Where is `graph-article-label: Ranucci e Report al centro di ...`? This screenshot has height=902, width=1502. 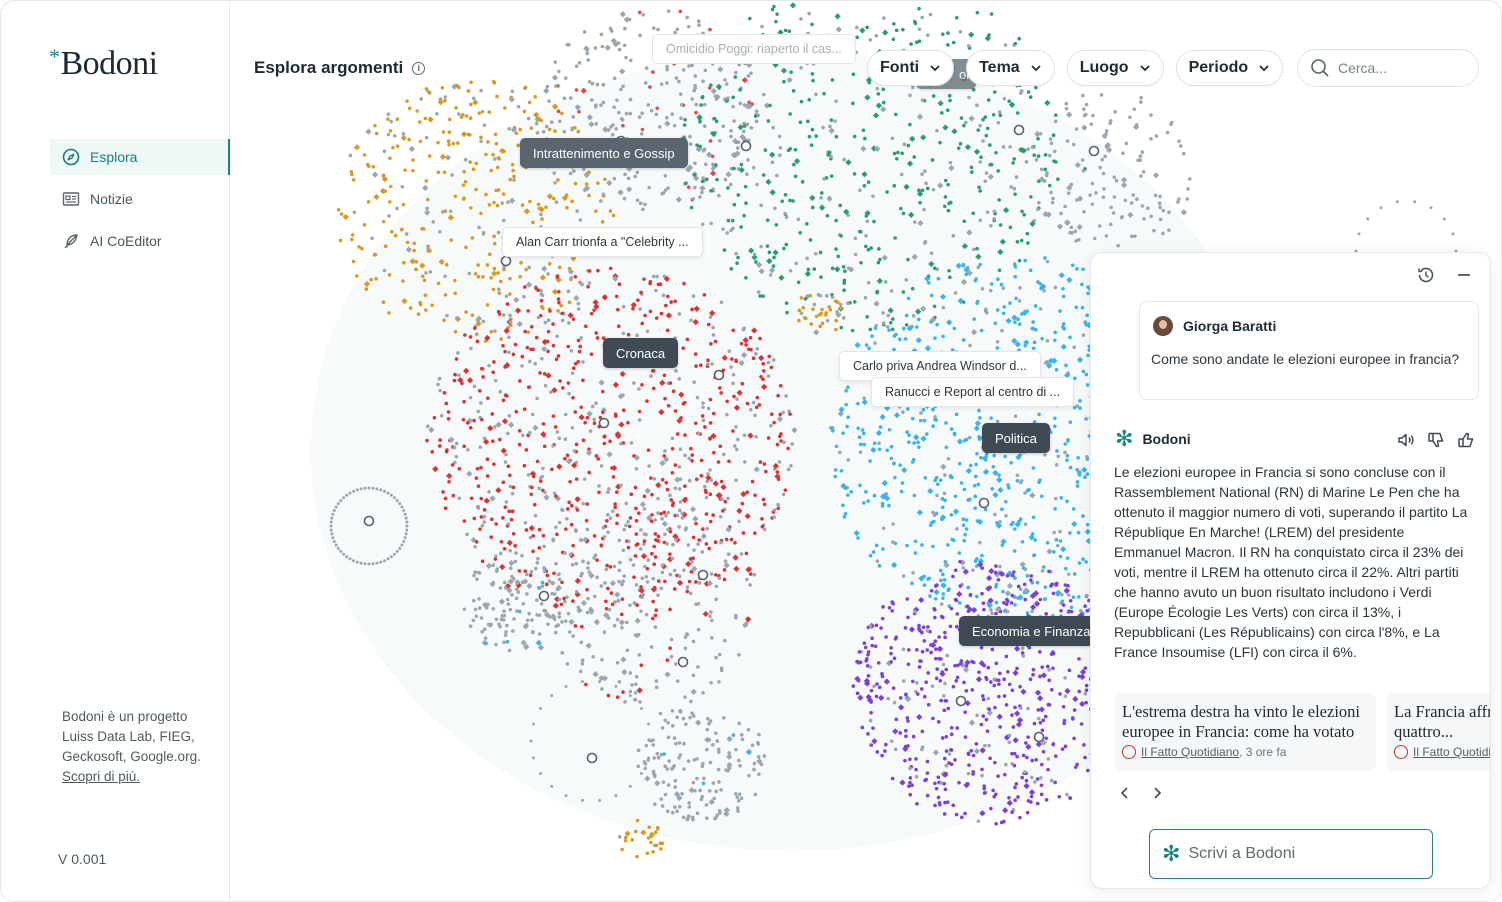
graph-article-label: Ranucci e Report al centro di ... is located at coordinates (973, 392).